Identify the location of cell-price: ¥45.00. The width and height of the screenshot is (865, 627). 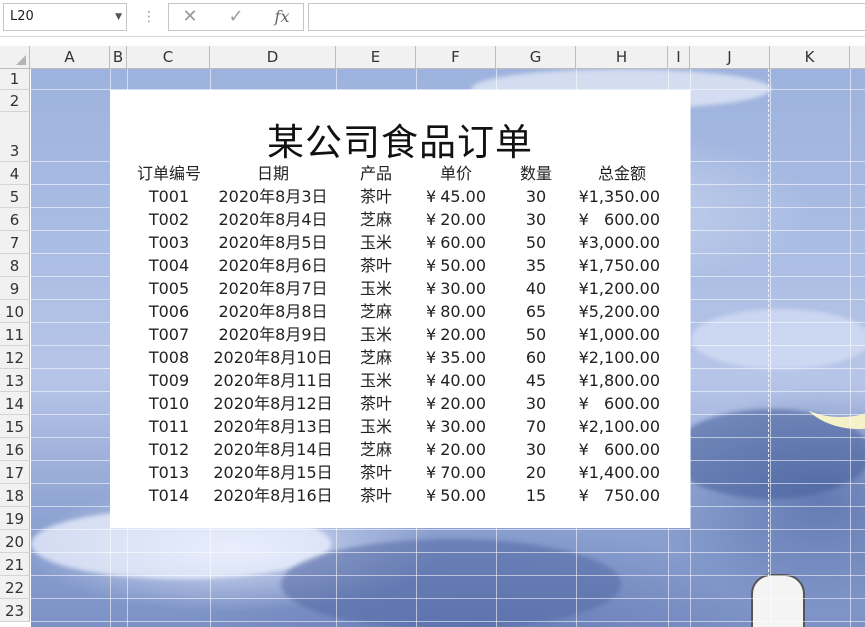
(456, 196).